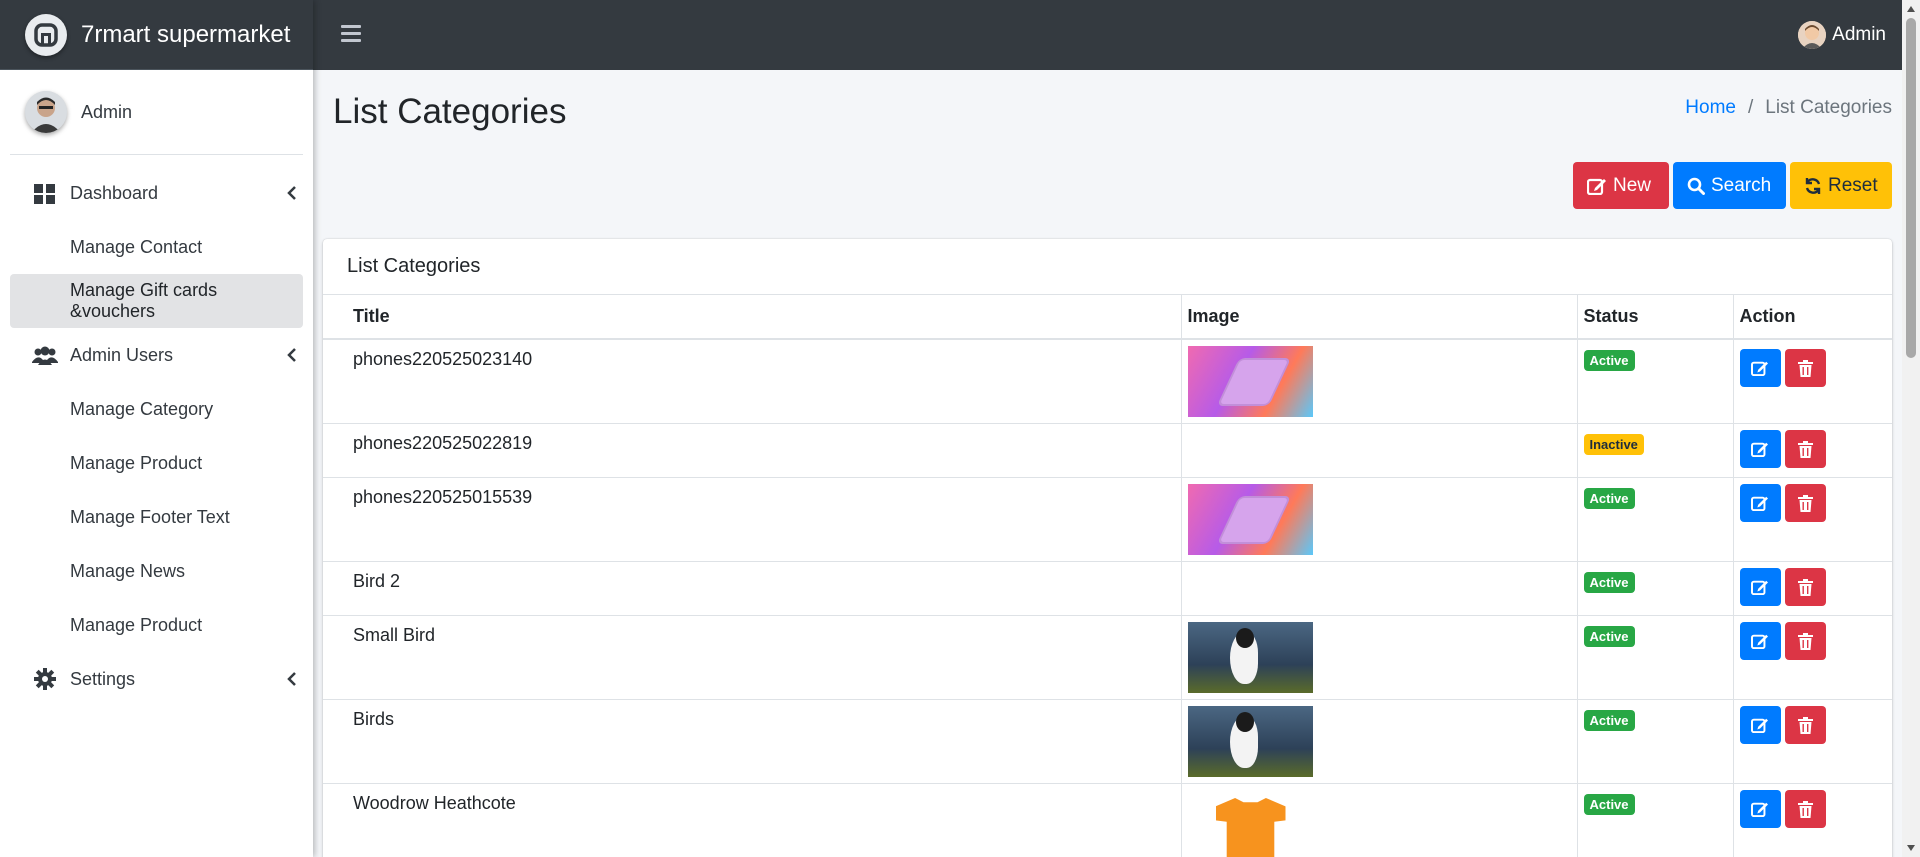  I want to click on sidebar-item-label: Manage News, so click(128, 570).